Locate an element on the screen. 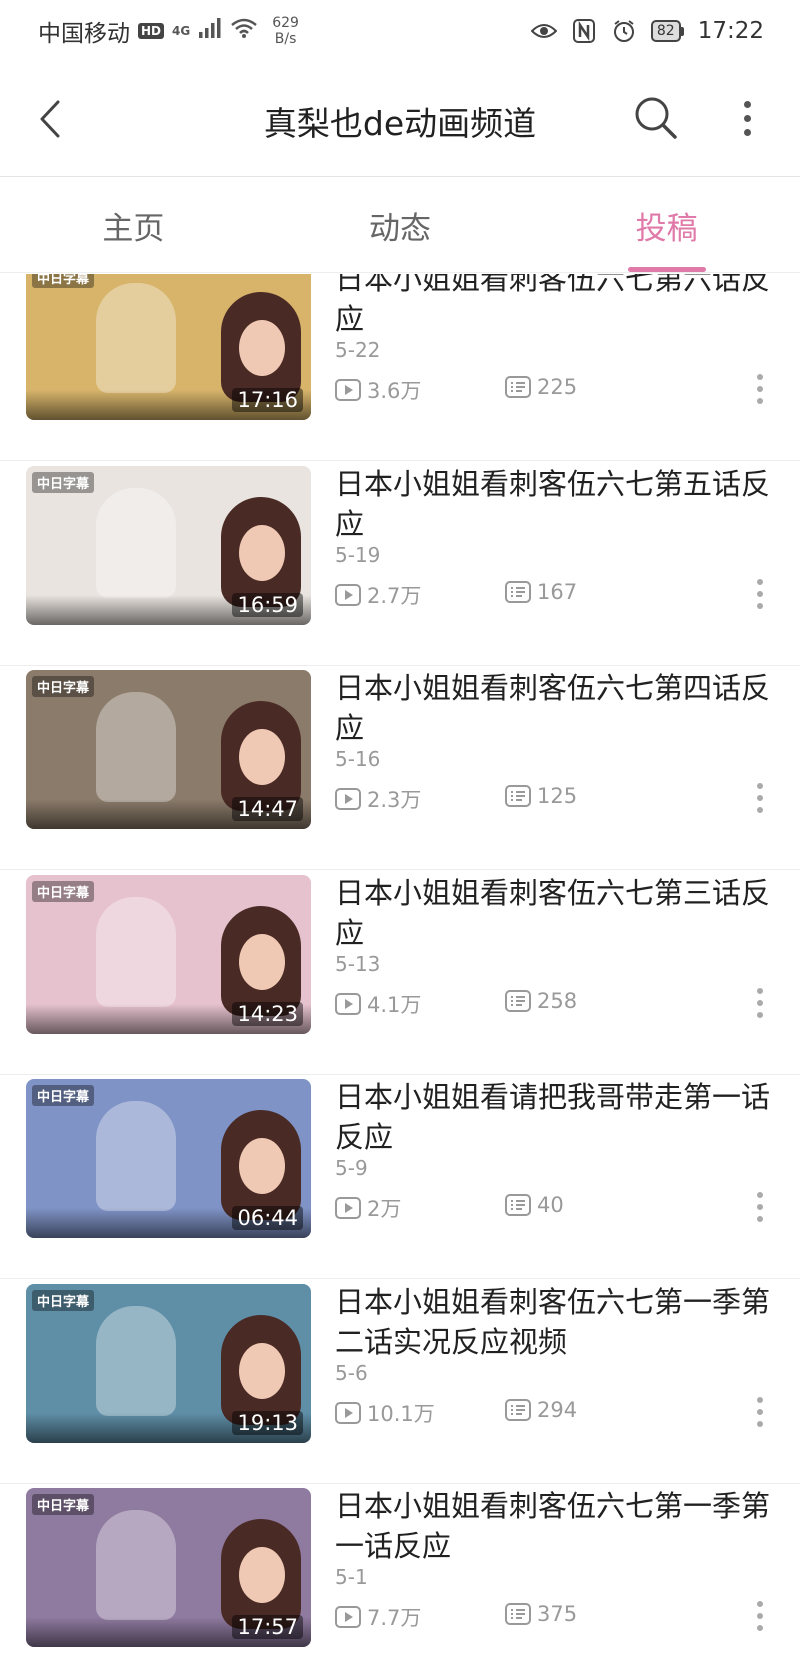  video-item: 中日字幕 06:44 日本小姐姐看请把我哥带走第一话反应 5-9 2万 40 is located at coordinates (400, 1177).